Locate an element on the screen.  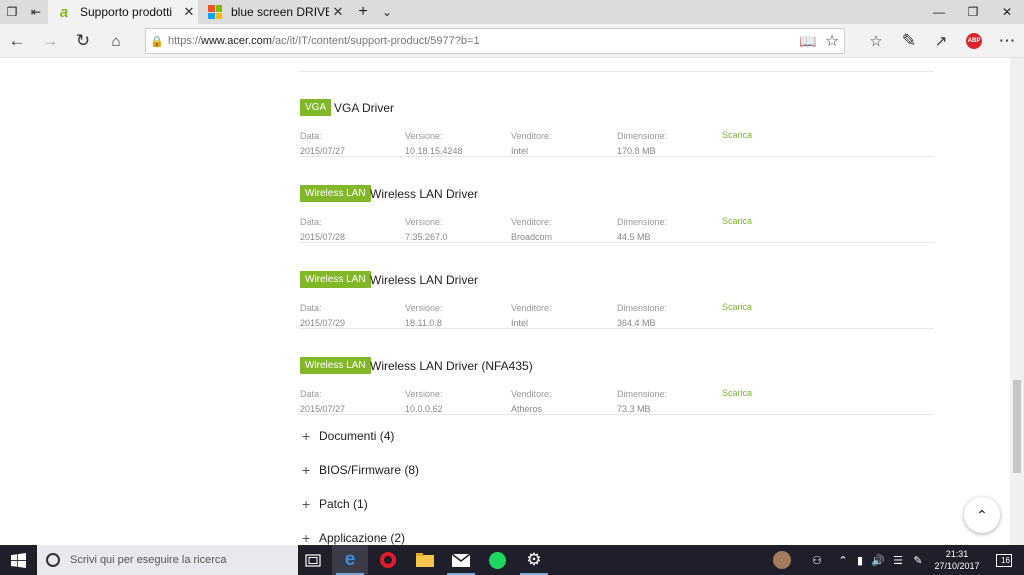
tab-blue-screen: blue screen DRIVER IRQL N ✕ is located at coordinates (273, 12).